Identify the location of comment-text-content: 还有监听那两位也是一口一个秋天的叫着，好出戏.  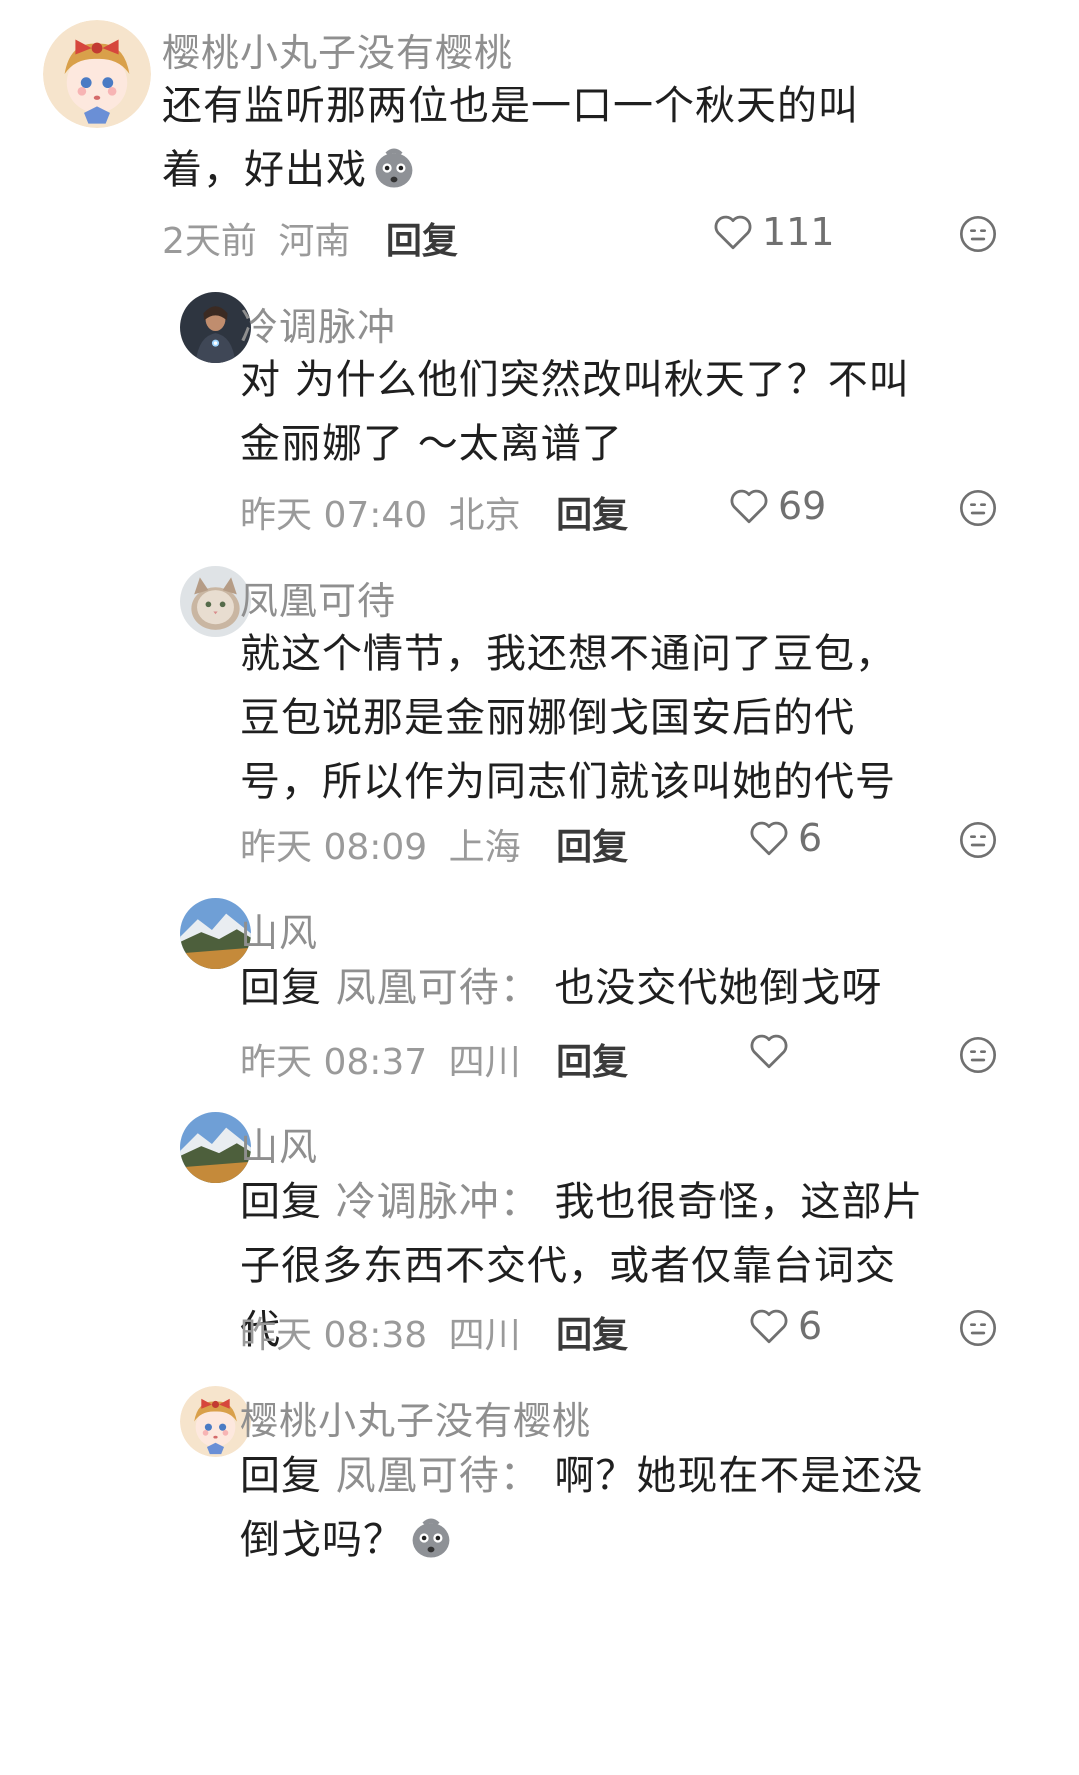
(510, 138).